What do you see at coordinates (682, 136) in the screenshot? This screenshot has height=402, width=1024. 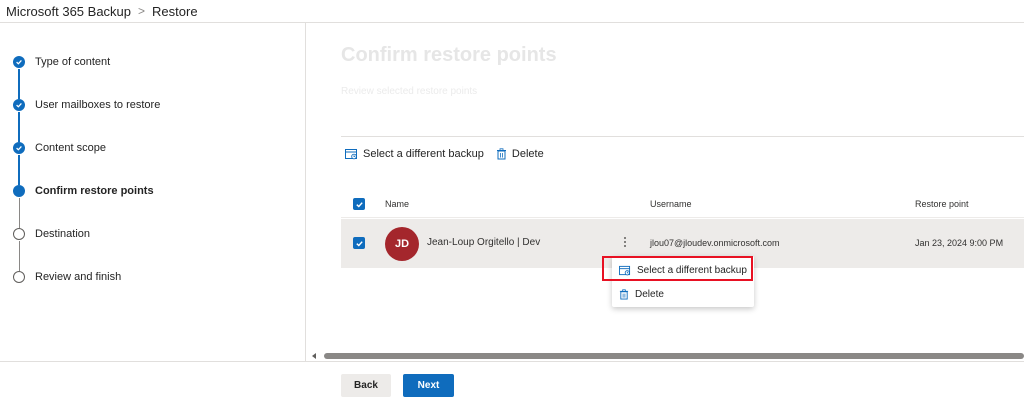 I see `command-bar-divider` at bounding box center [682, 136].